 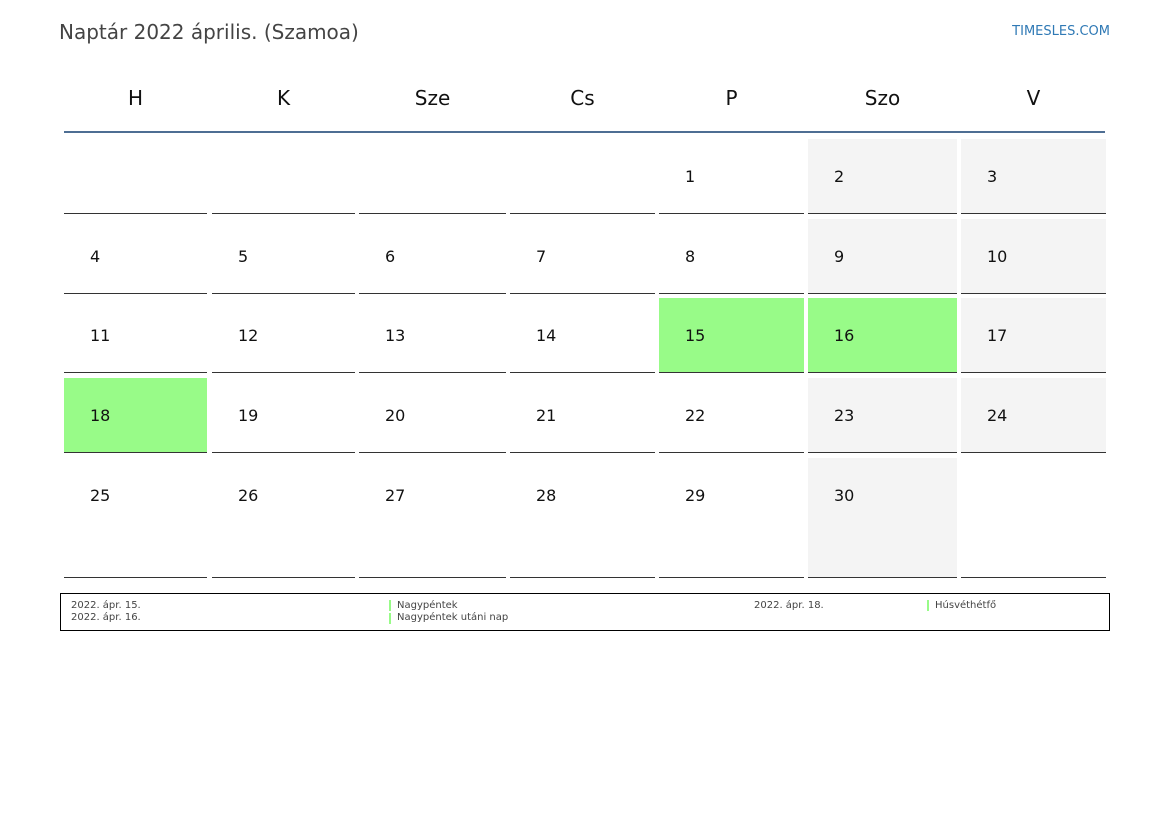 I want to click on day-cell: 27, so click(x=432, y=518).